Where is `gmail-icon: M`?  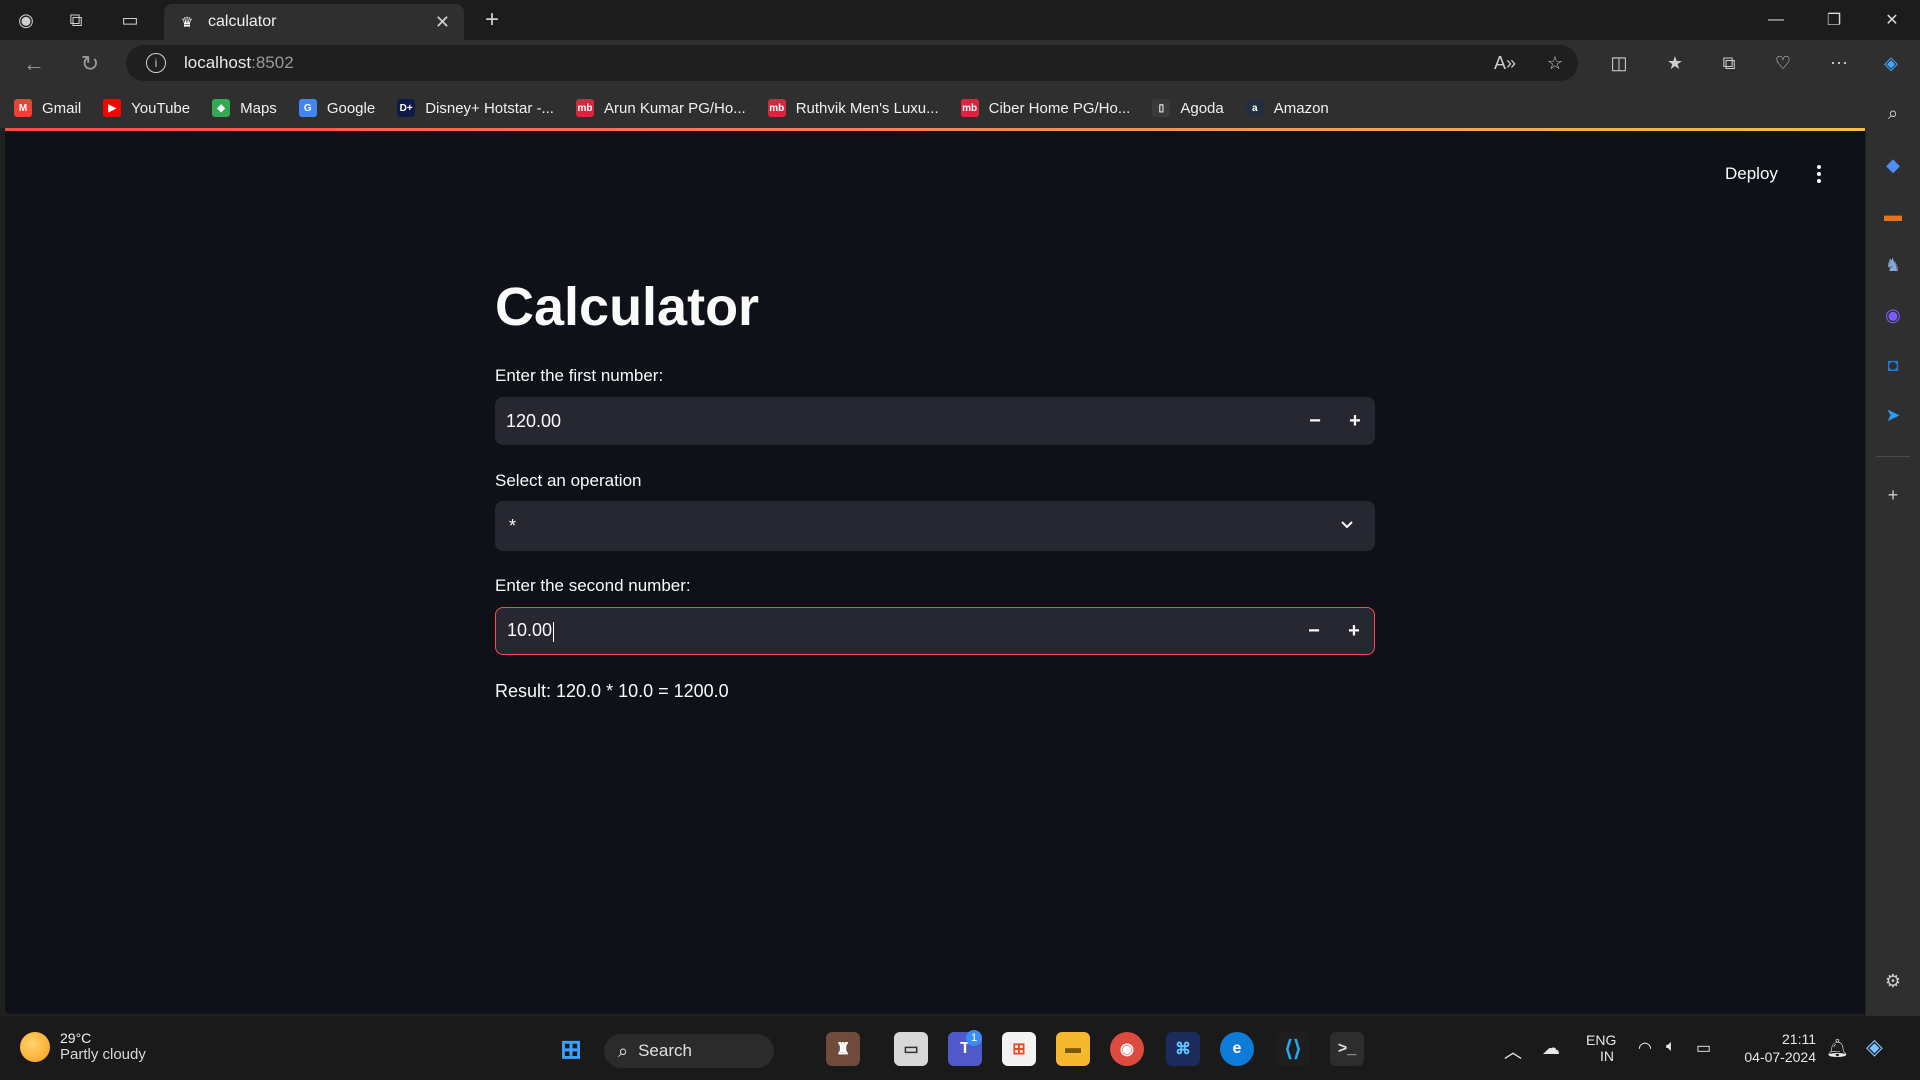 gmail-icon: M is located at coordinates (23, 108).